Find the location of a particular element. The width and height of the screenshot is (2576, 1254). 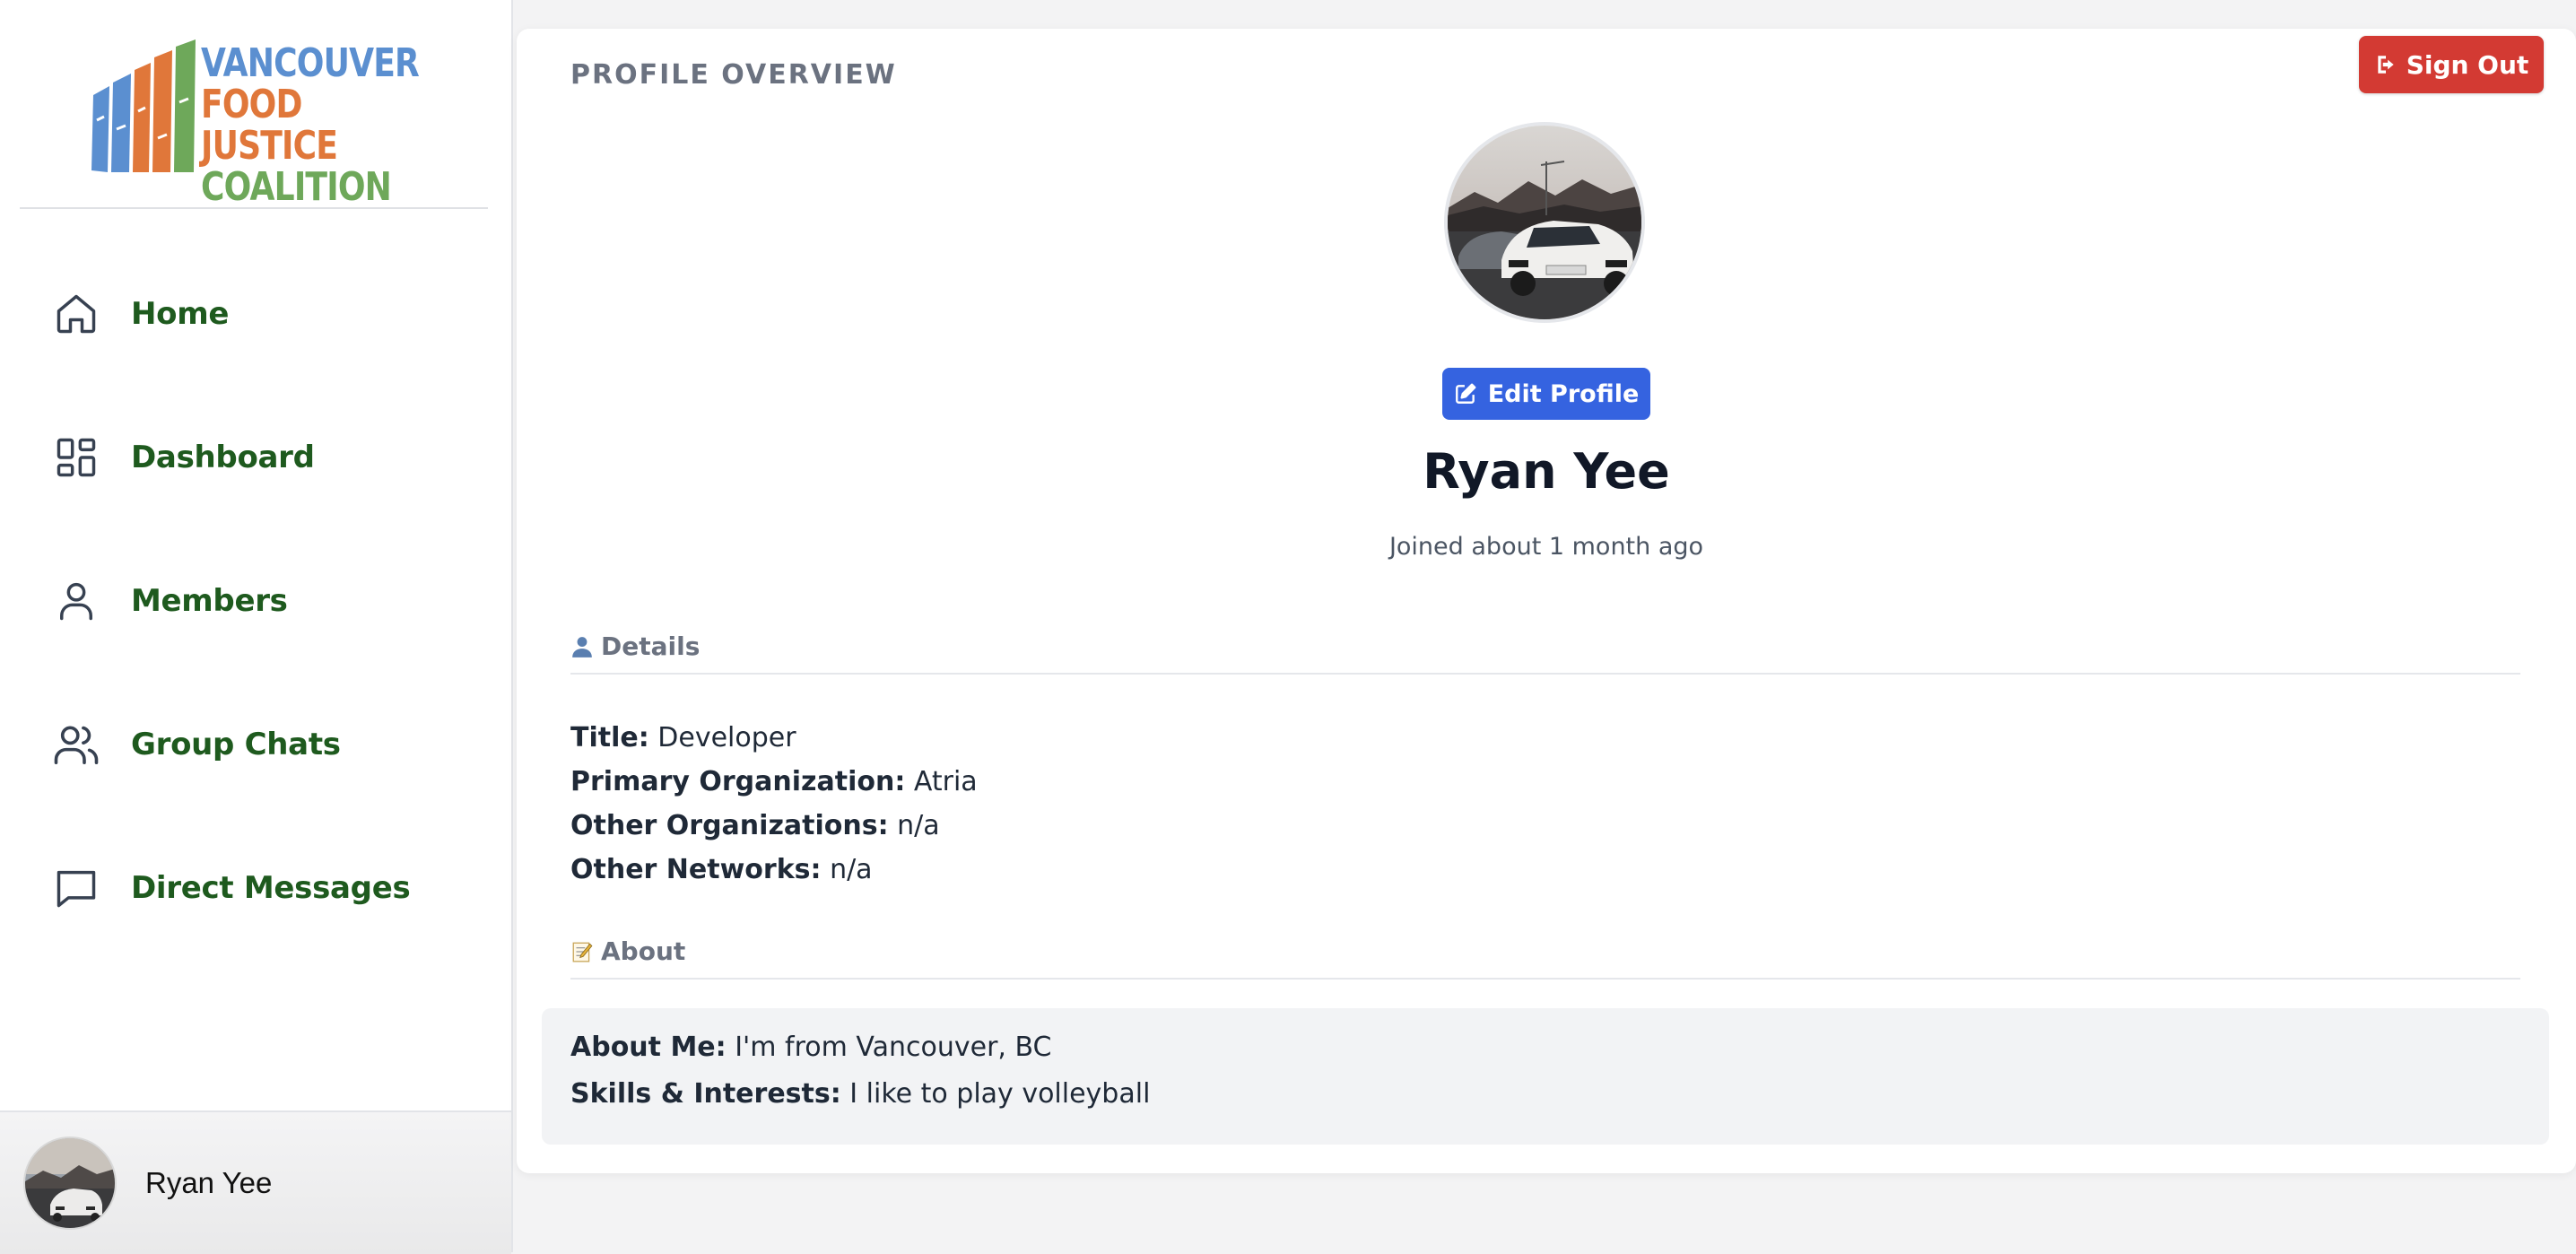

about-value: I'm from Vancouver, BC is located at coordinates (893, 1047).